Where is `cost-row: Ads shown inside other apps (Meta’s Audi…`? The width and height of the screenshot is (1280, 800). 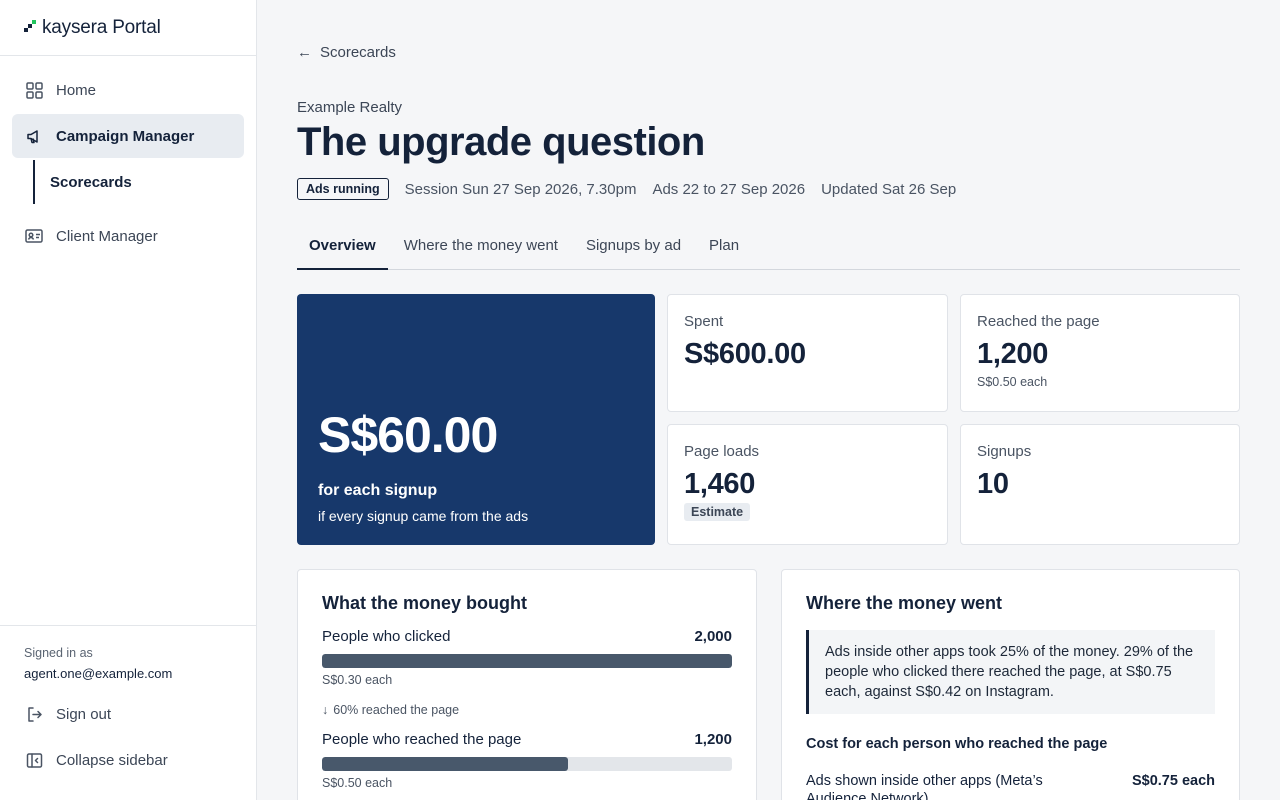
cost-row: Ads shown inside other apps (Meta’s Audi… is located at coordinates (1010, 786).